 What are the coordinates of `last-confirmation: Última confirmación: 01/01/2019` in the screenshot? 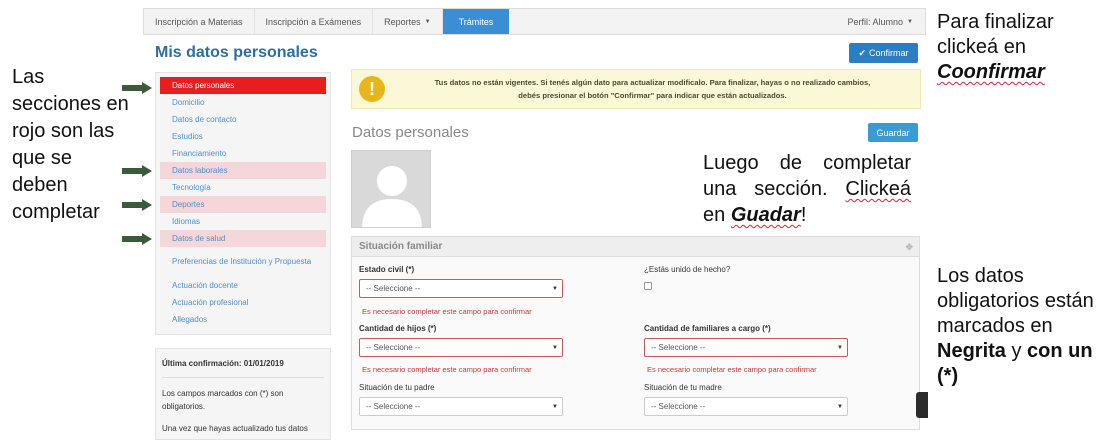 It's located at (243, 368).